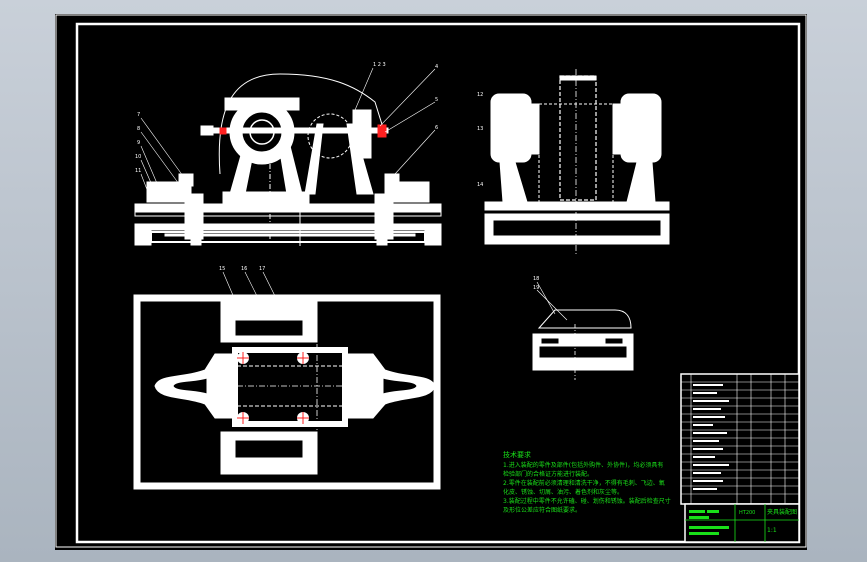 The height and width of the screenshot is (562, 867). I want to click on callout-6: 6, so click(436, 128).